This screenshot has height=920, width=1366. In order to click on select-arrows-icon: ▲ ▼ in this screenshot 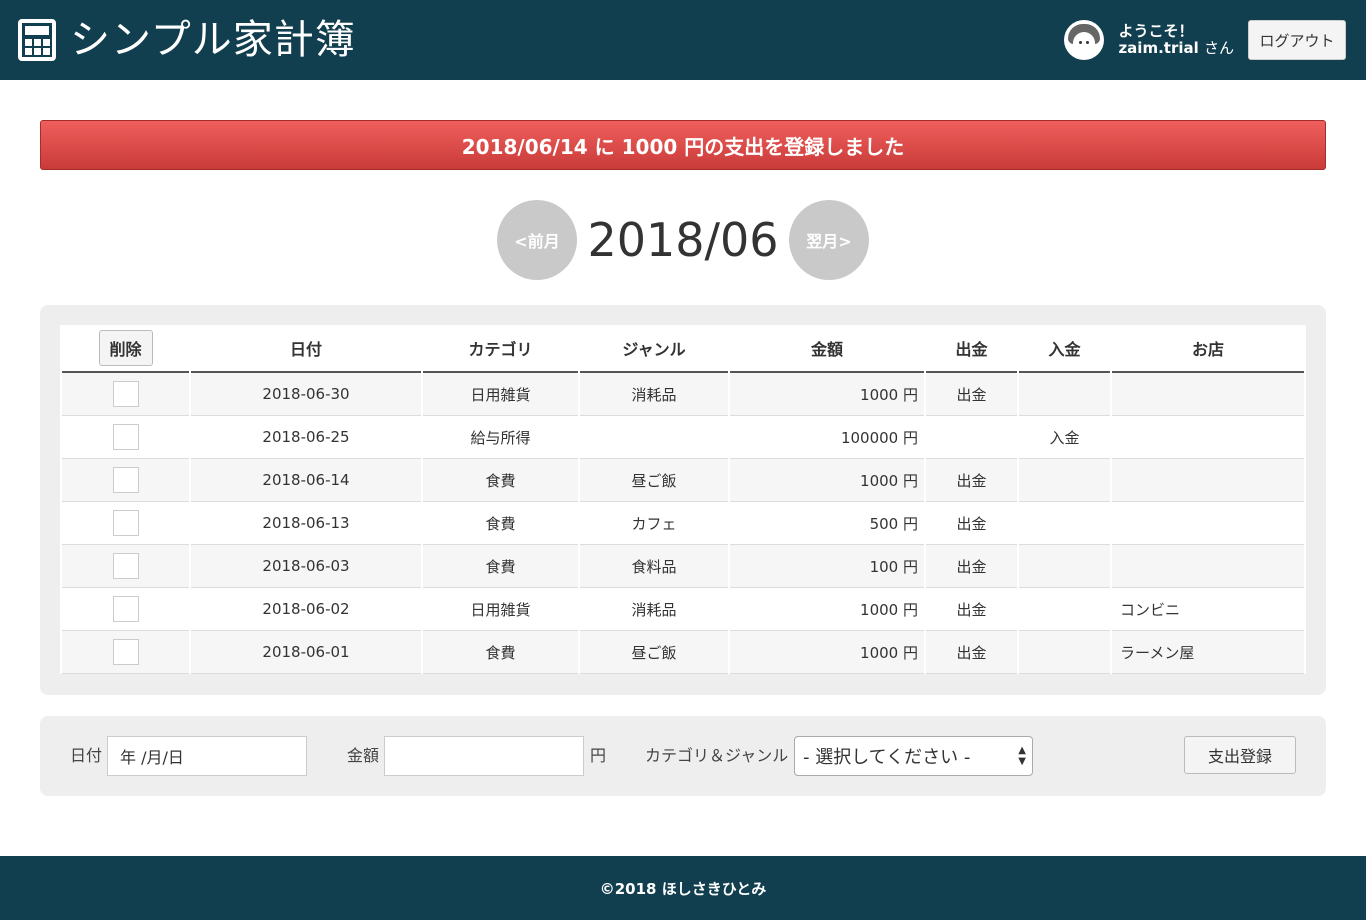, I will do `click(1022, 756)`.